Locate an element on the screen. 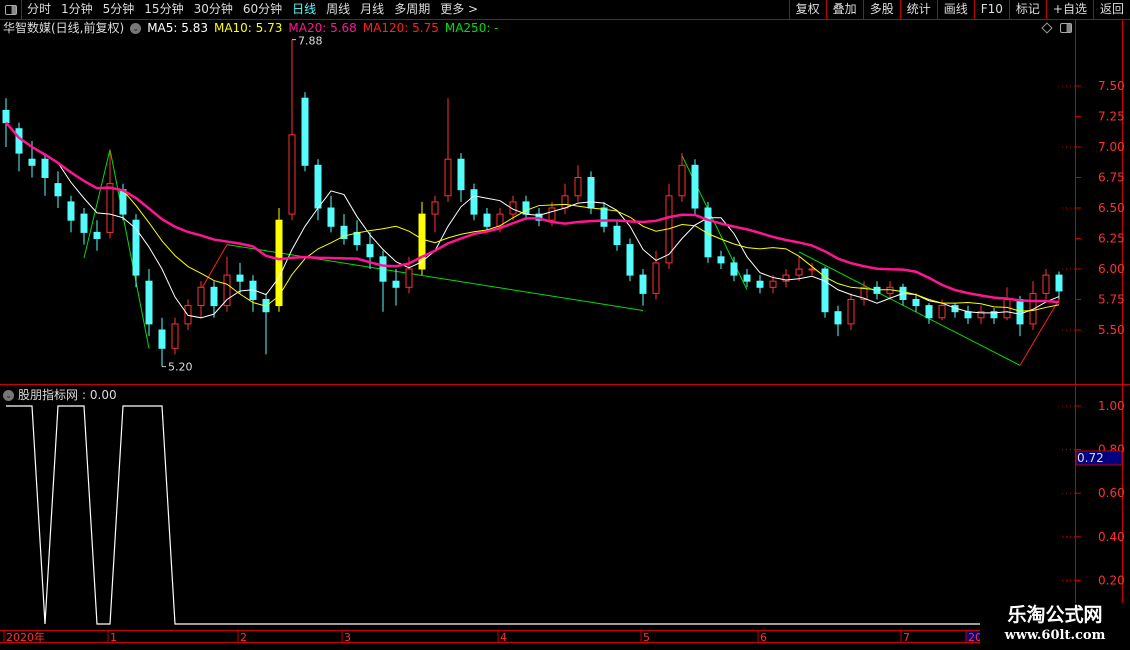  watermark-logo: 乐淘公式网 www.60lt.com is located at coordinates (1055, 626).